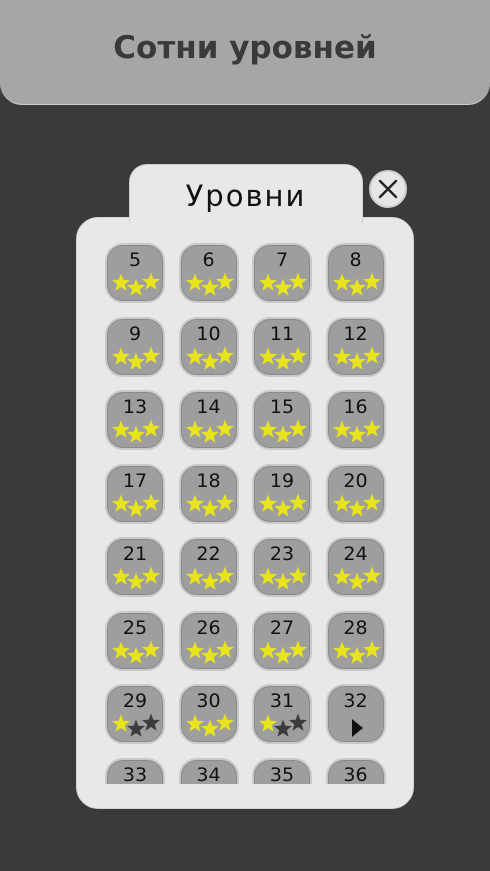 The image size is (490, 871). Describe the element at coordinates (355, 701) in the screenshot. I see `level-number: 32` at that location.